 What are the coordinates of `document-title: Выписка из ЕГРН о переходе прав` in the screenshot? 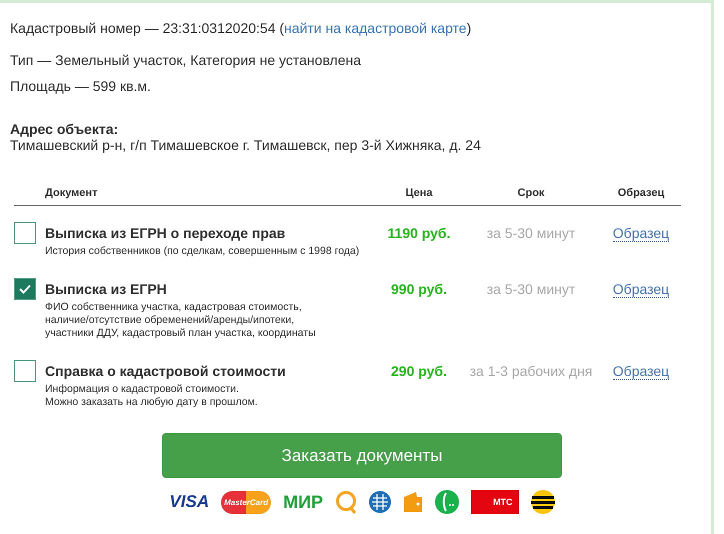 It's located at (165, 233).